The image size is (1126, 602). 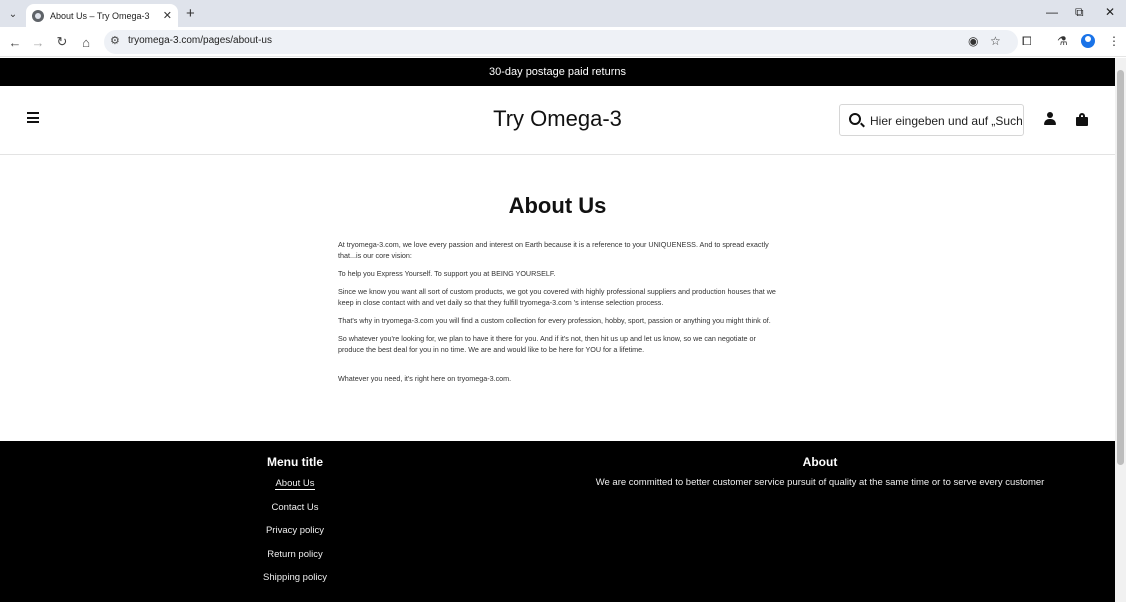 What do you see at coordinates (973, 41) in the screenshot?
I see `eye-off-icon: ◉` at bounding box center [973, 41].